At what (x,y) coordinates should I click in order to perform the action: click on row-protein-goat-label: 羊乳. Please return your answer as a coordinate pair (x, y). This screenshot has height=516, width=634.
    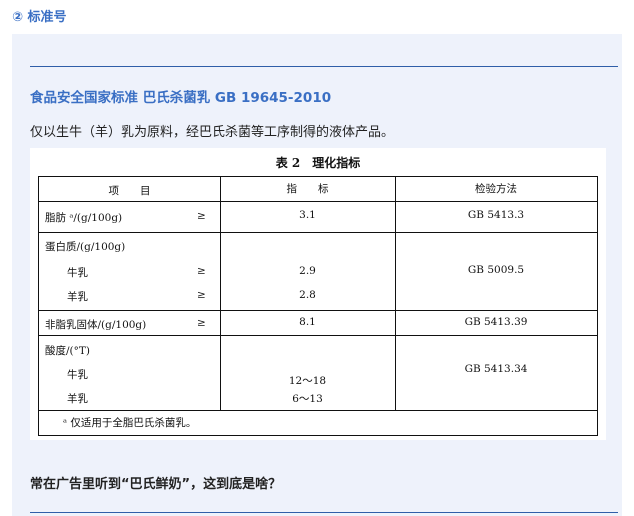
    Looking at the image, I should click on (77, 297).